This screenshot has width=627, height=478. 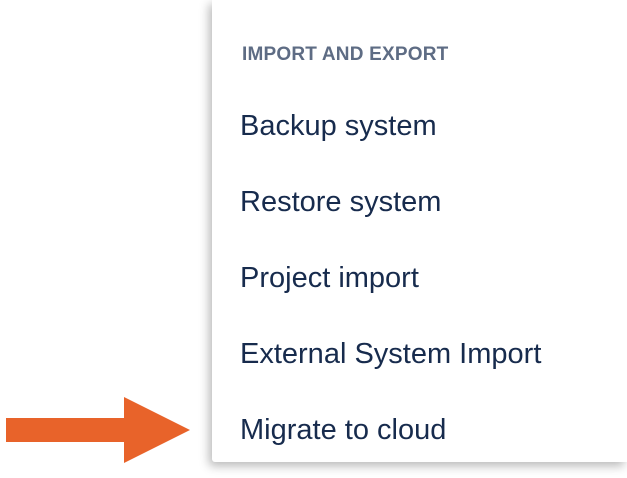 What do you see at coordinates (338, 126) in the screenshot?
I see `menu-item-label: Backup system` at bounding box center [338, 126].